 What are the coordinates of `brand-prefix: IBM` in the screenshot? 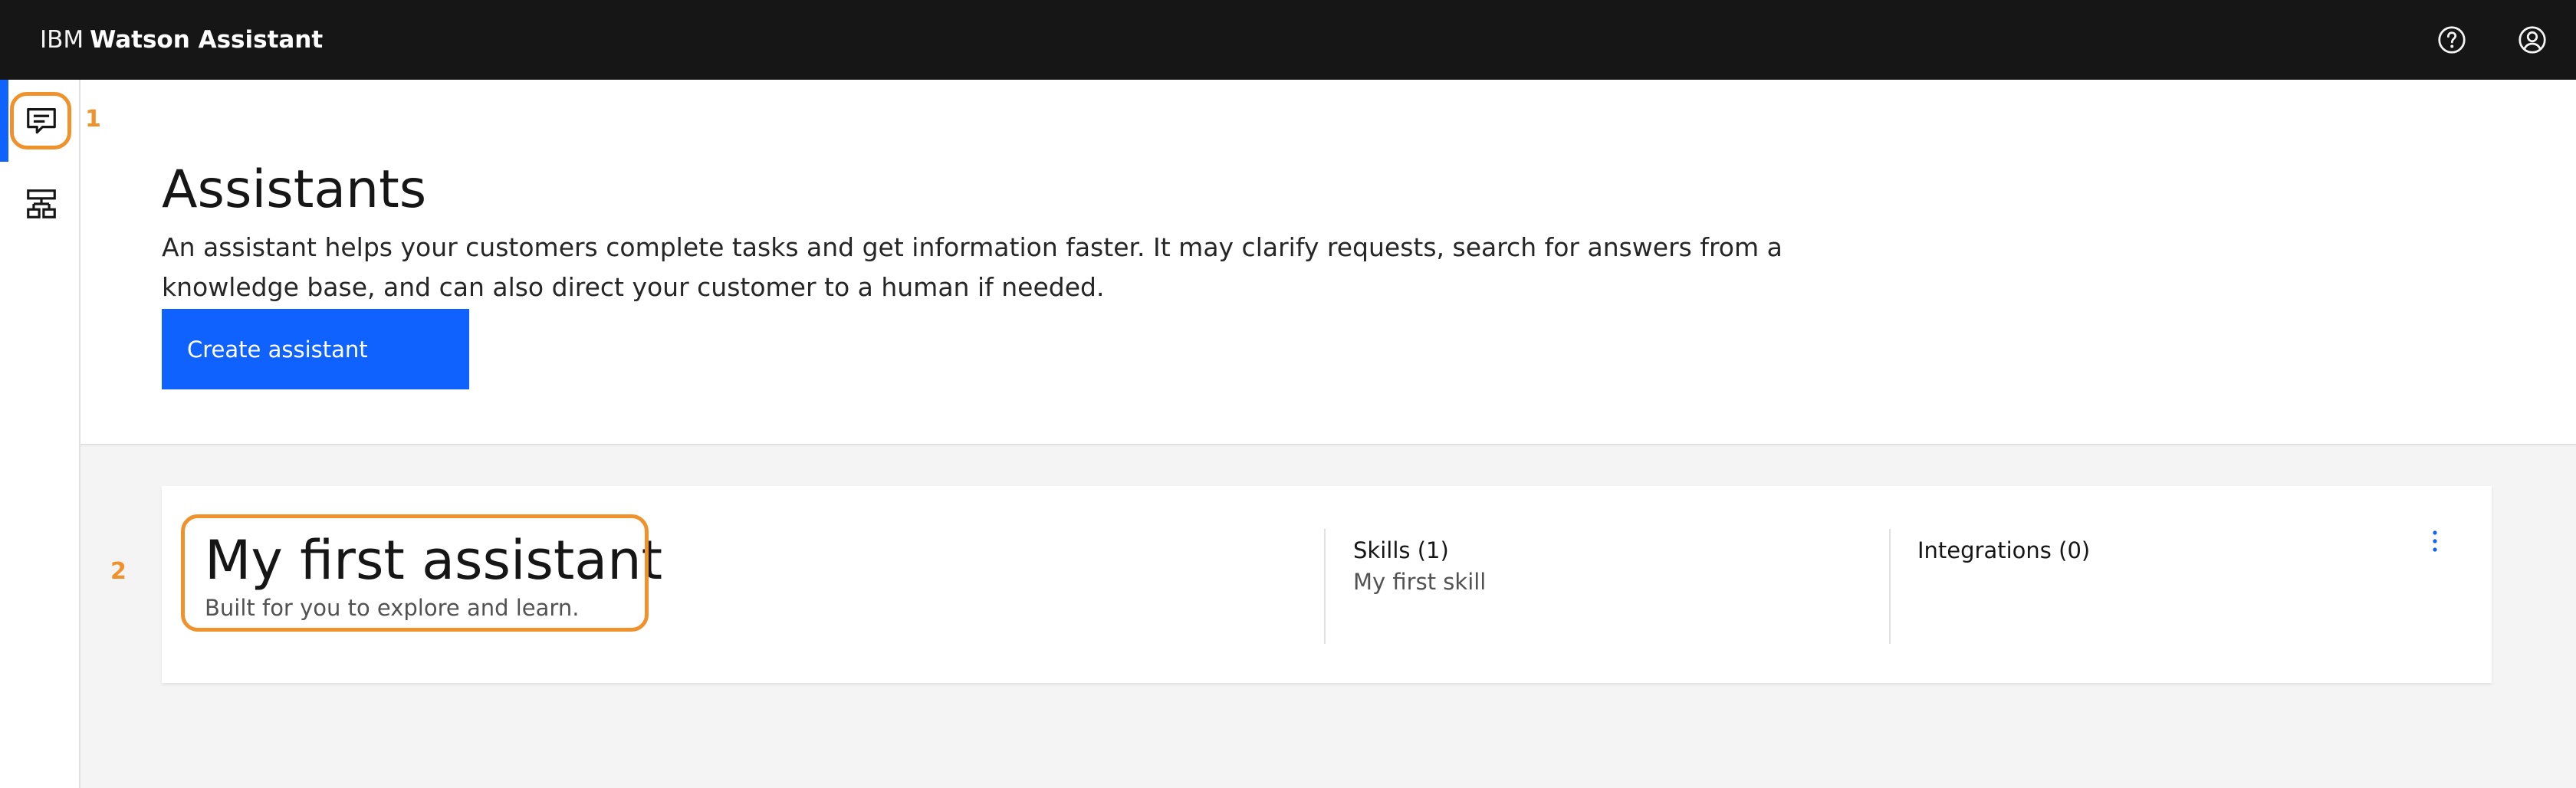 It's located at (62, 40).